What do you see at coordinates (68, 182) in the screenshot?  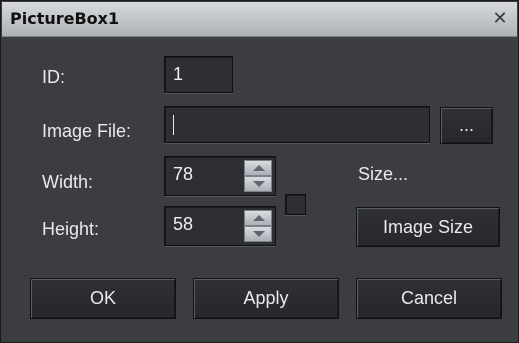 I see `width-label: Width:` at bounding box center [68, 182].